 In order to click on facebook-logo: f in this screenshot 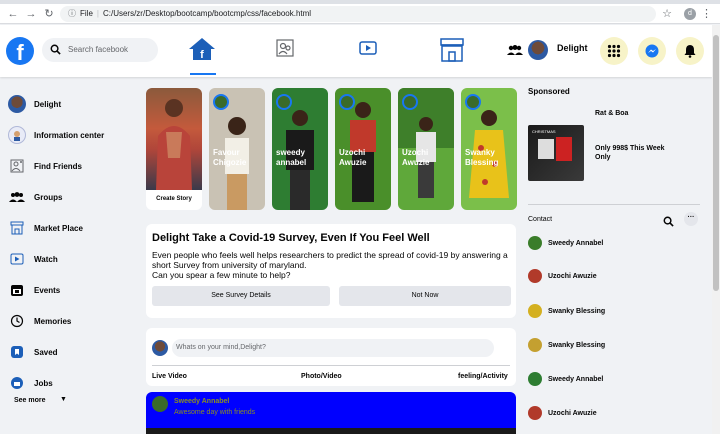, I will do `click(20, 51)`.